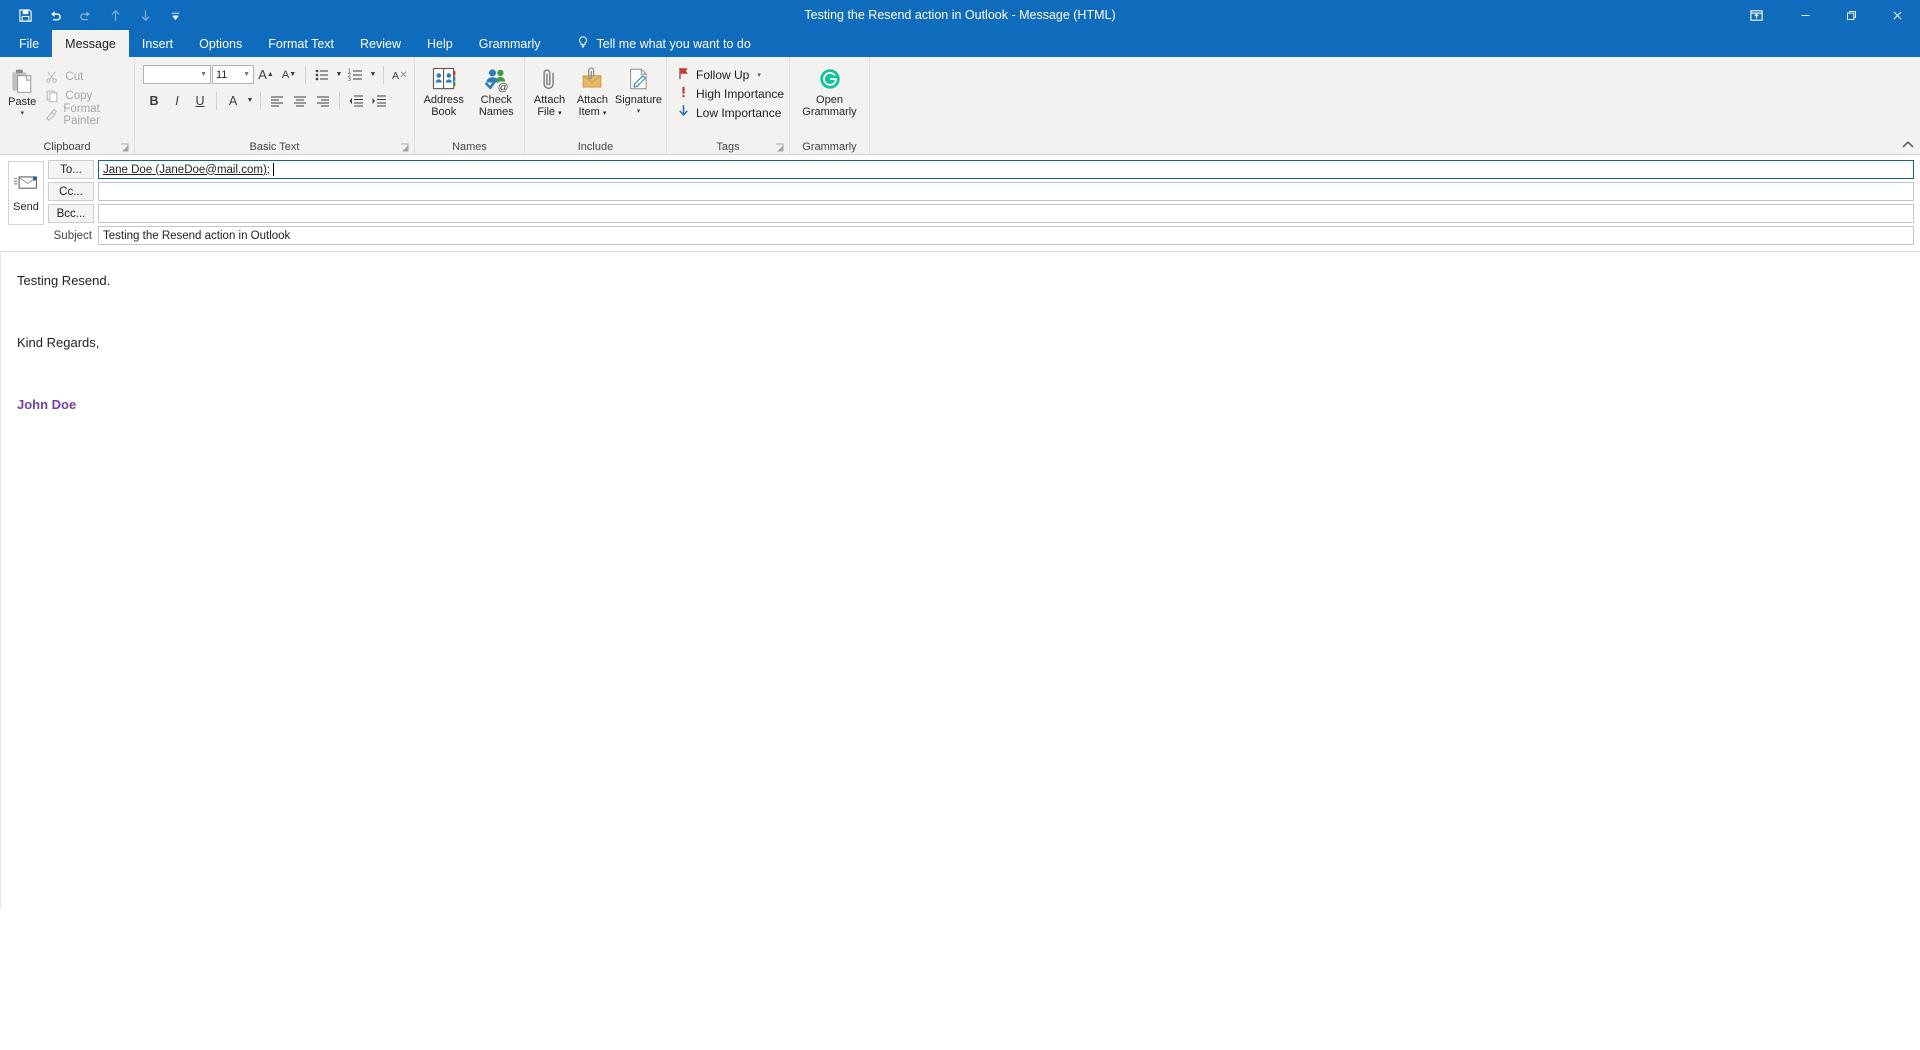 The height and width of the screenshot is (1050, 1920). What do you see at coordinates (1897, 15) in the screenshot?
I see `close-button` at bounding box center [1897, 15].